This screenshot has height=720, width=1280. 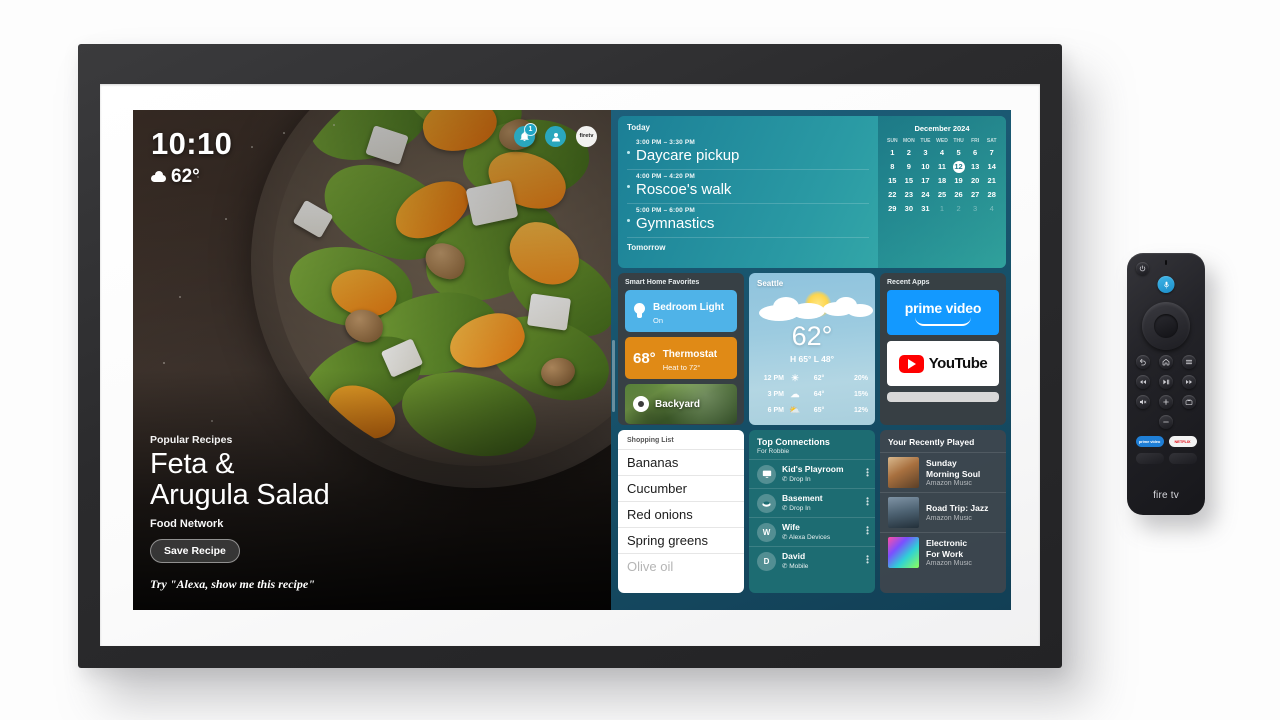 I want to click on calendar-day: 19, so click(x=958, y=180).